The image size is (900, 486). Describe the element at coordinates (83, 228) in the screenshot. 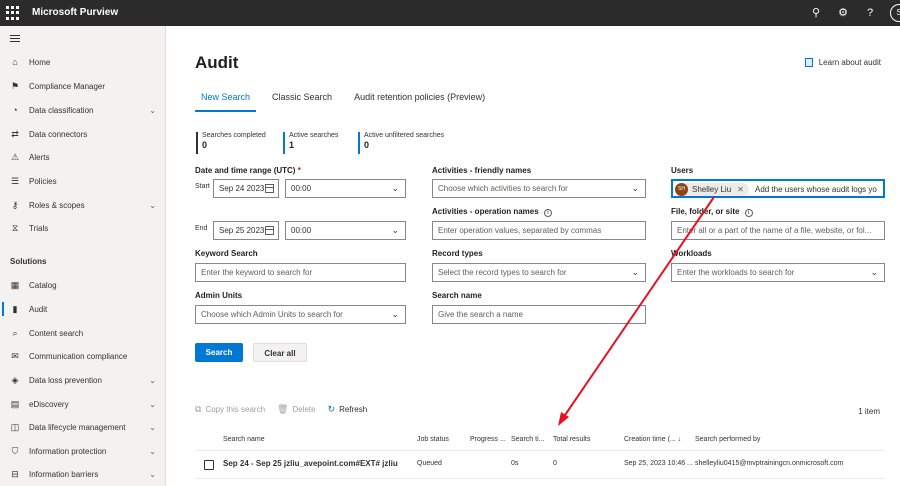

I see `sidebar-item-trials: ⧖ Trials` at that location.